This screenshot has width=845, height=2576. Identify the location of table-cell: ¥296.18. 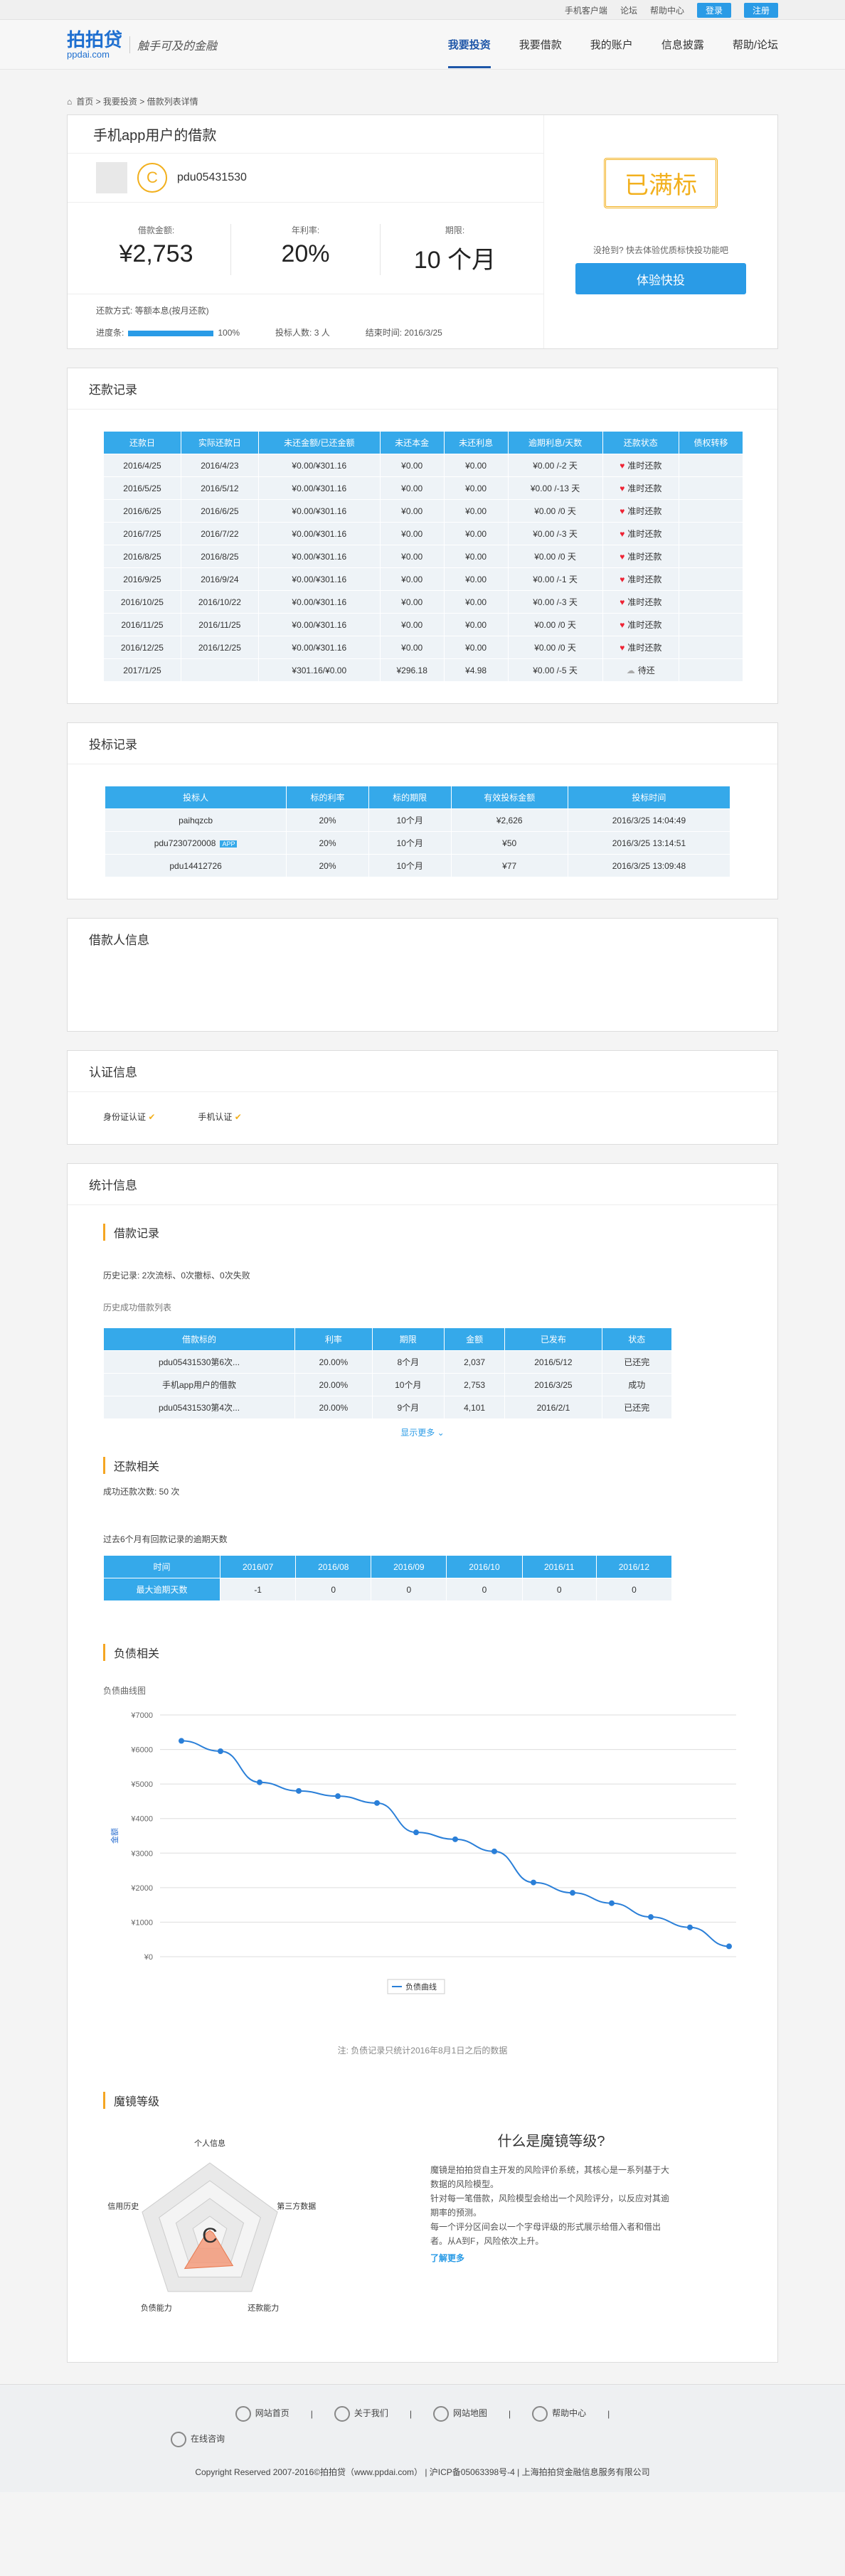
(412, 670).